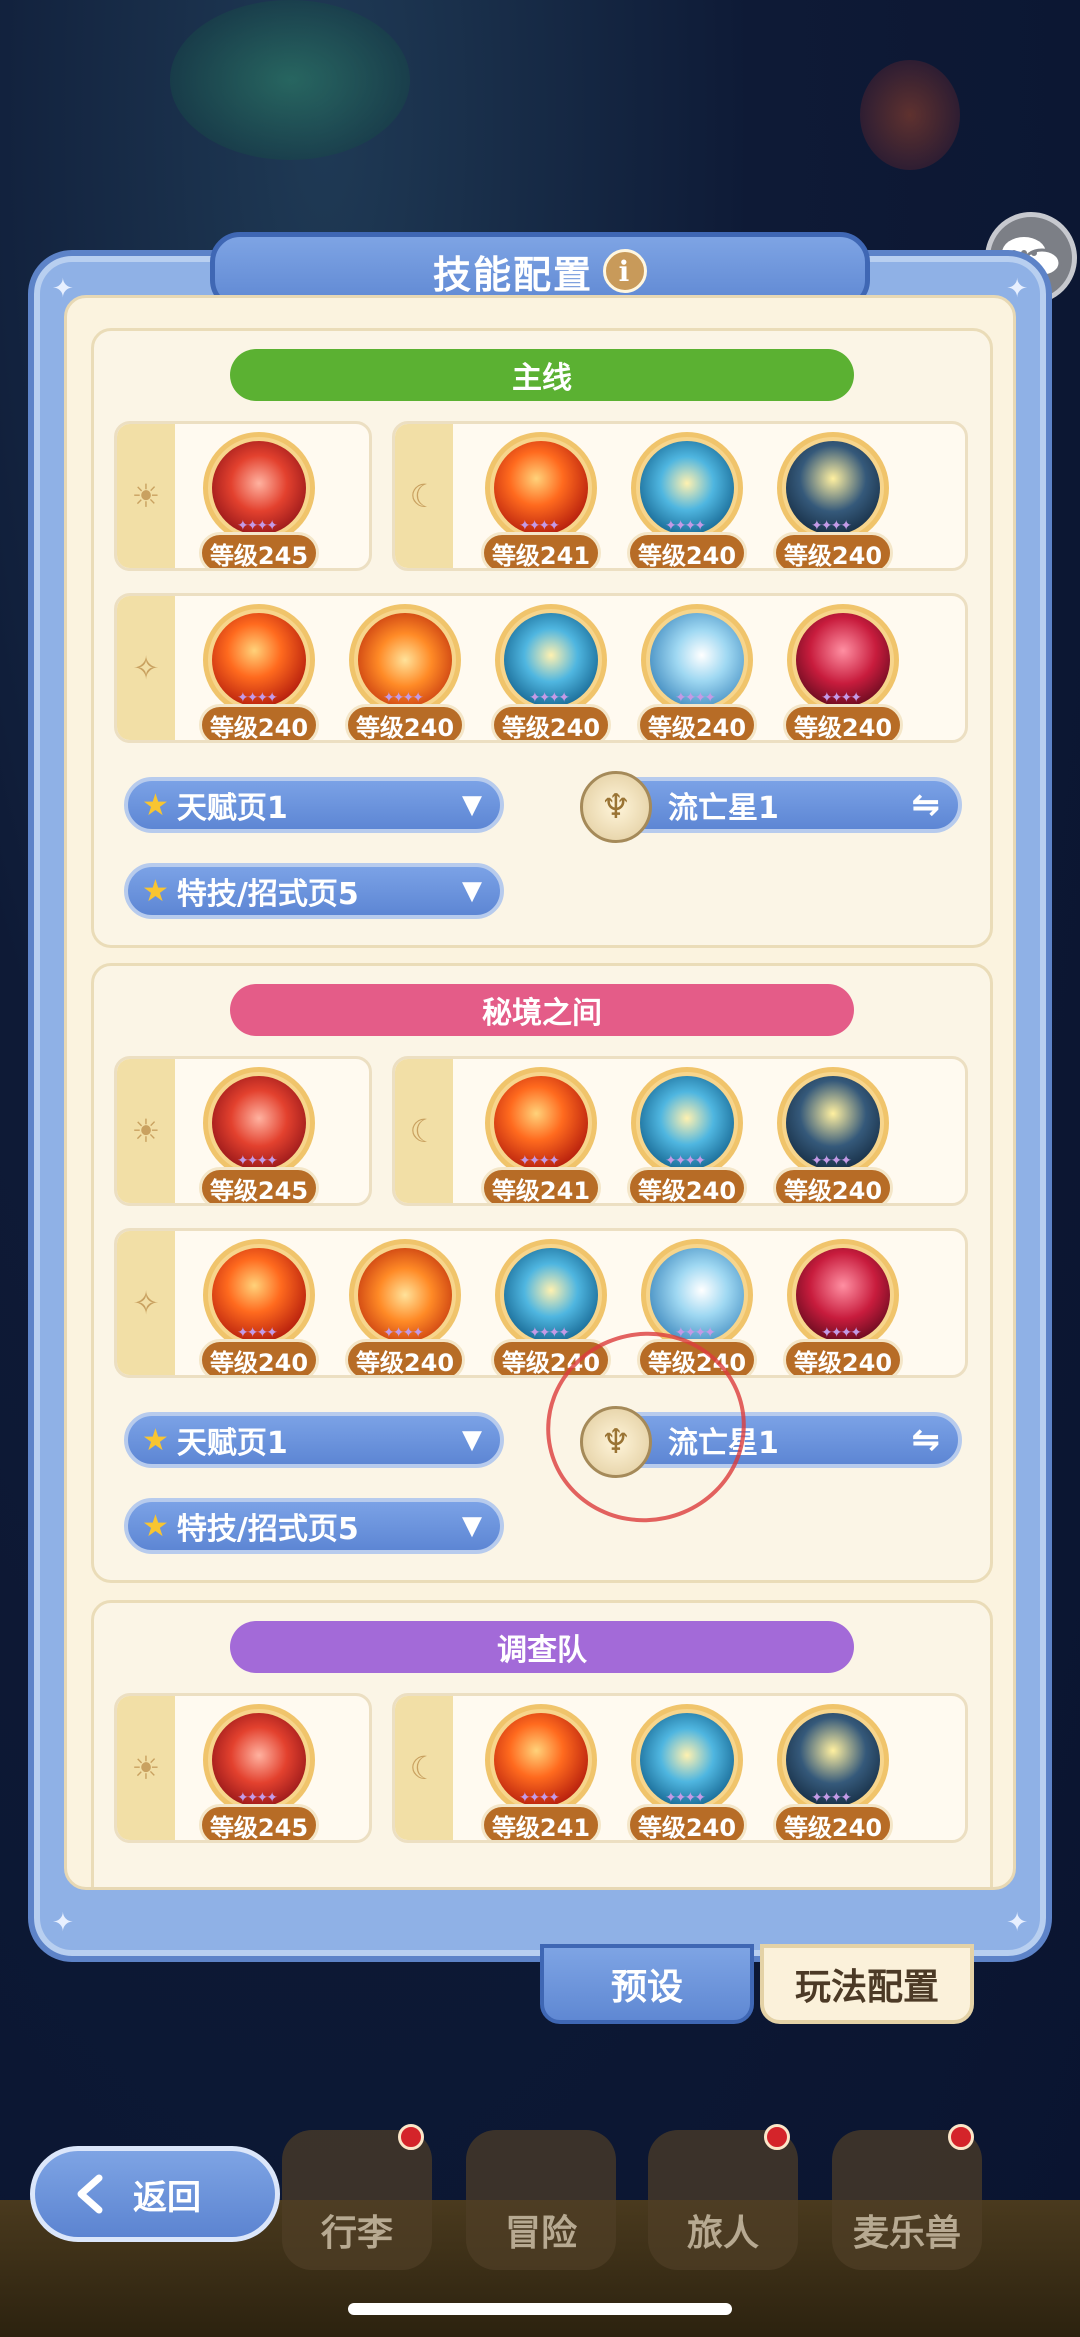 This screenshot has height=2337, width=1080. I want to click on skill-level-badge: 等级245, so click(259, 550).